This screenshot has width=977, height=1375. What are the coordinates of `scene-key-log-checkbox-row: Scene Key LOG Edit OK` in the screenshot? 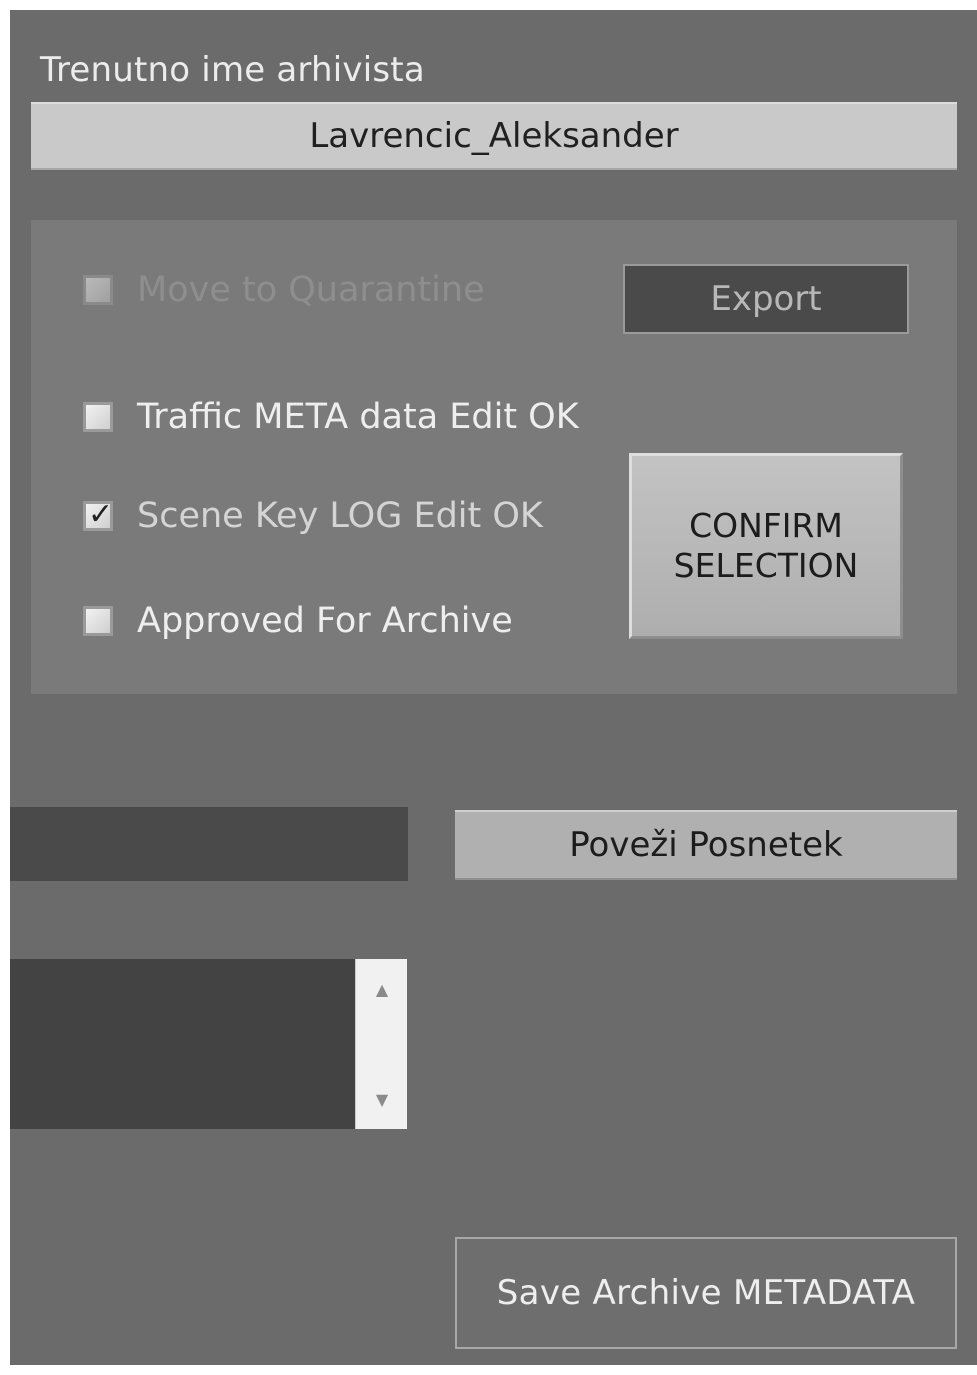 It's located at (313, 516).